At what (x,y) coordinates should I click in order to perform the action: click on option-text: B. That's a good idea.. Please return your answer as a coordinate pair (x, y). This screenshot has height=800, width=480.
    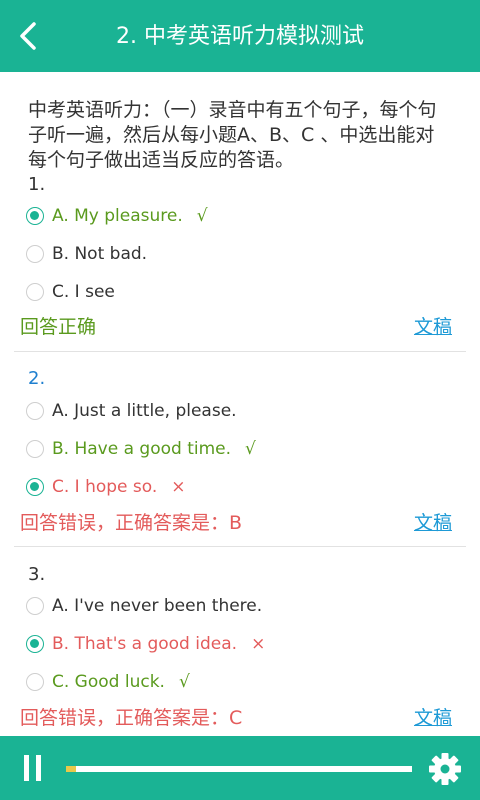
    Looking at the image, I should click on (145, 644).